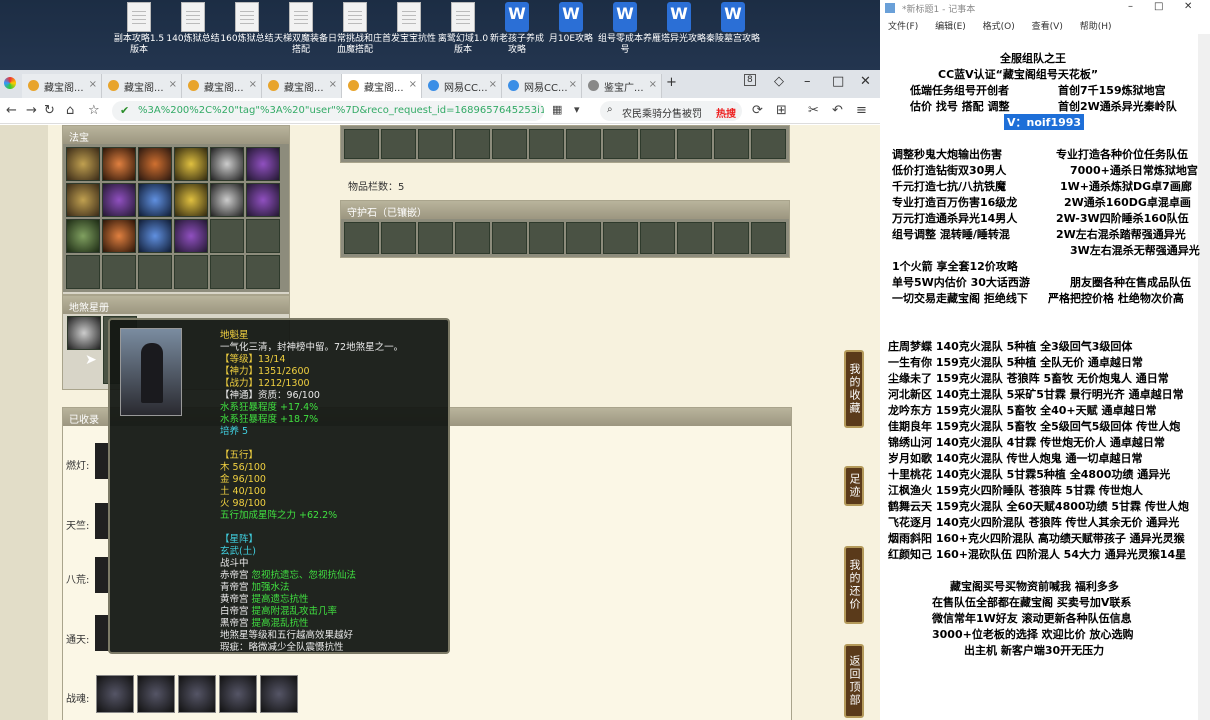 The height and width of the screenshot is (720, 1210). Describe the element at coordinates (854, 585) in the screenshot. I see `my-counteroffer-button: 我的还价` at that location.